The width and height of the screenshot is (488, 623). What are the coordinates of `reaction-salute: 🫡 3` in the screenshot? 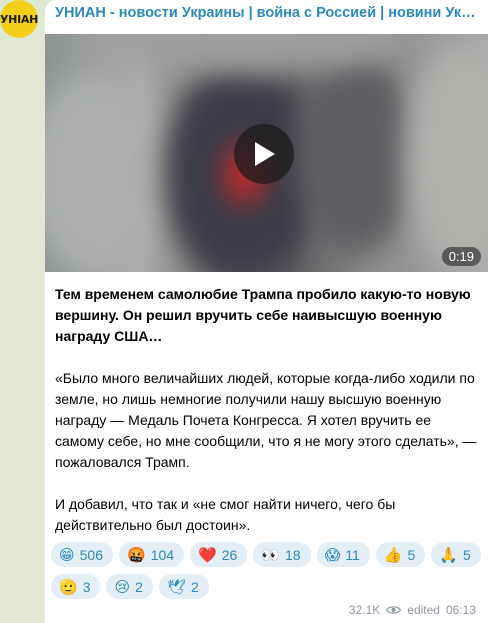 It's located at (76, 586).